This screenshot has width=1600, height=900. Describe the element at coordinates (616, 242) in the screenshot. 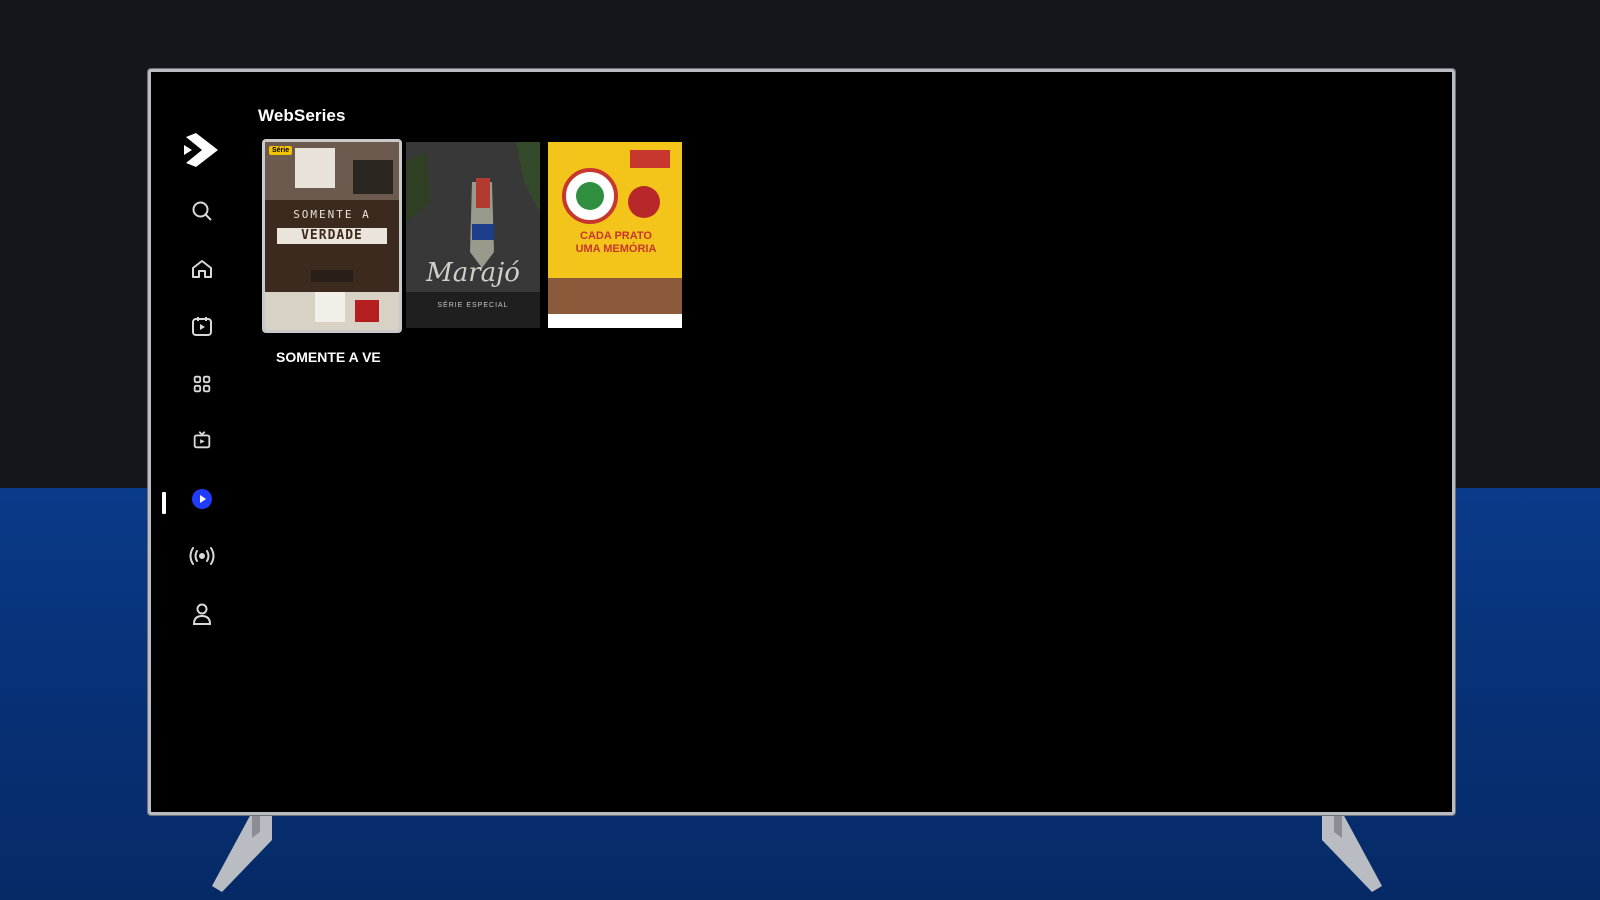

I see `poster-text-main: CADA PRATO UMA MEMÓRIA` at that location.